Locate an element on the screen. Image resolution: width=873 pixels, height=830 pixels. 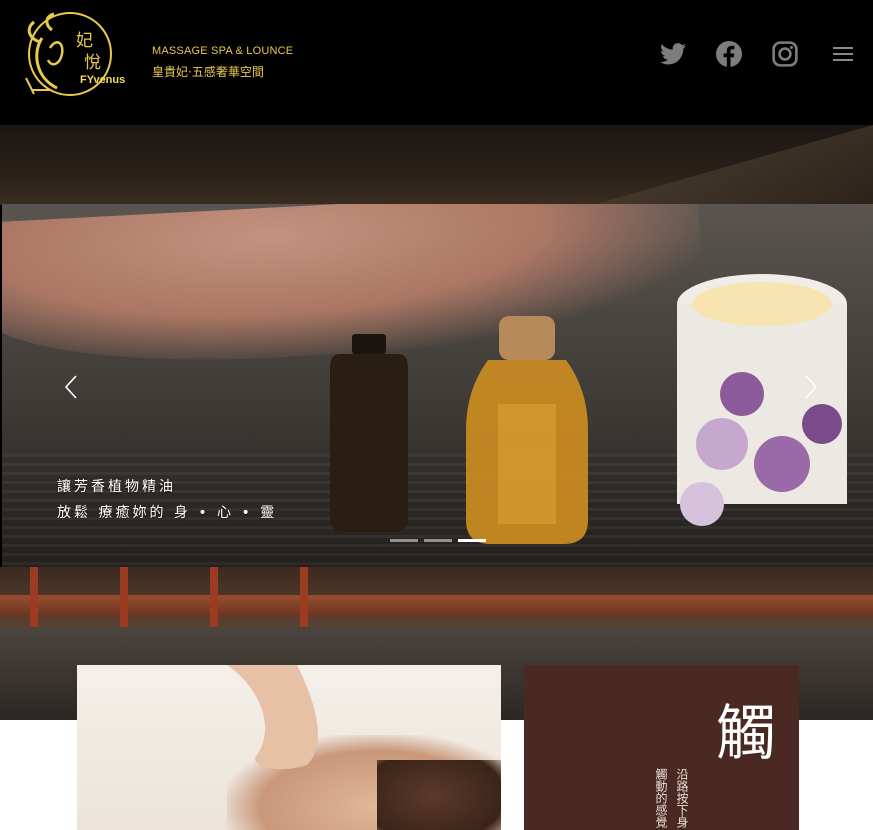
logo-tagline-english: MASSAGE SPA & LOUNCE is located at coordinates (223, 51).